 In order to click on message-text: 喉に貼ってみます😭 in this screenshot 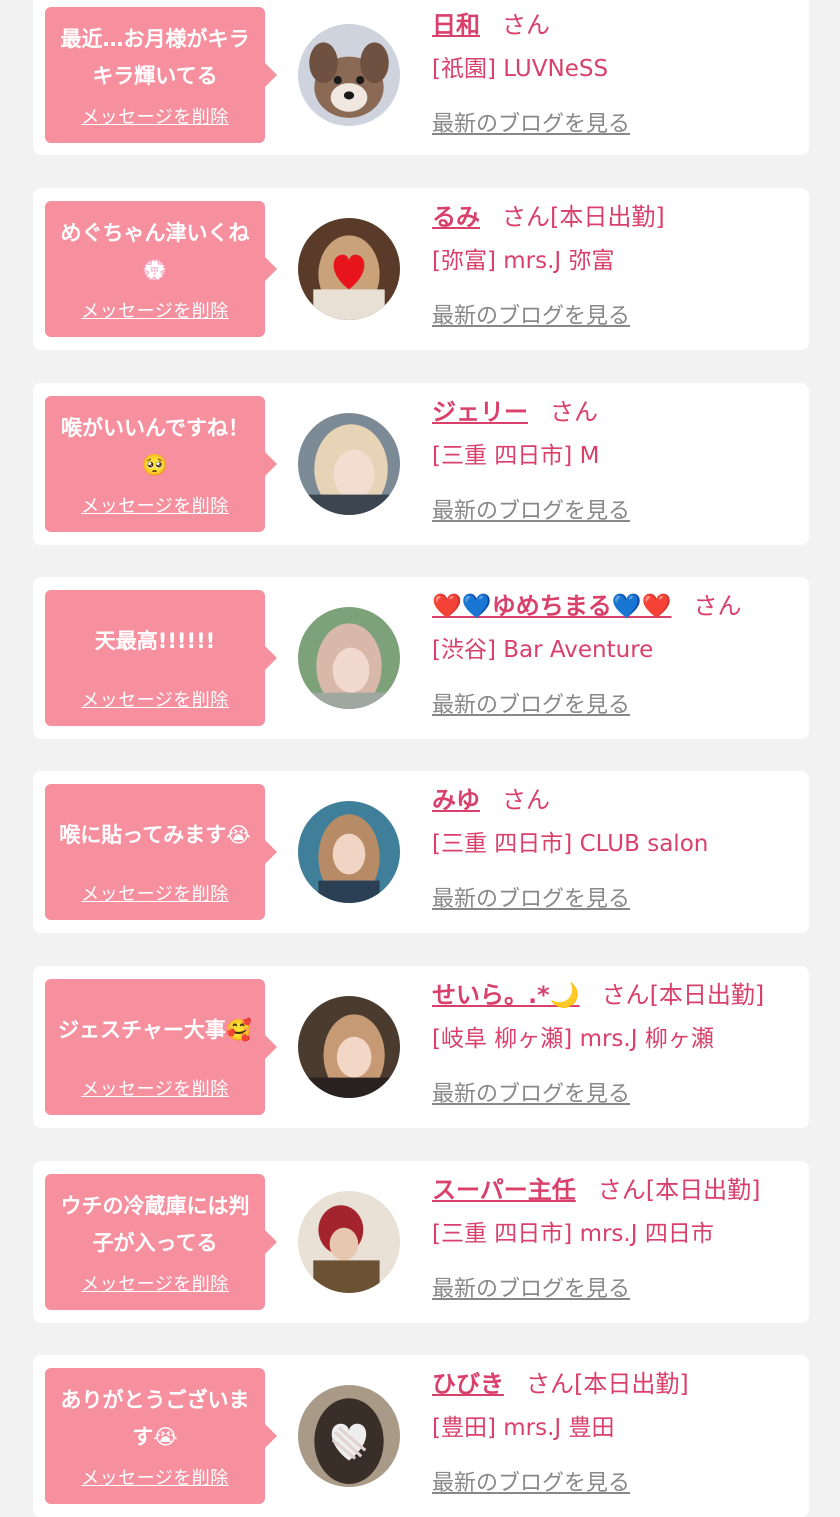, I will do `click(155, 834)`.